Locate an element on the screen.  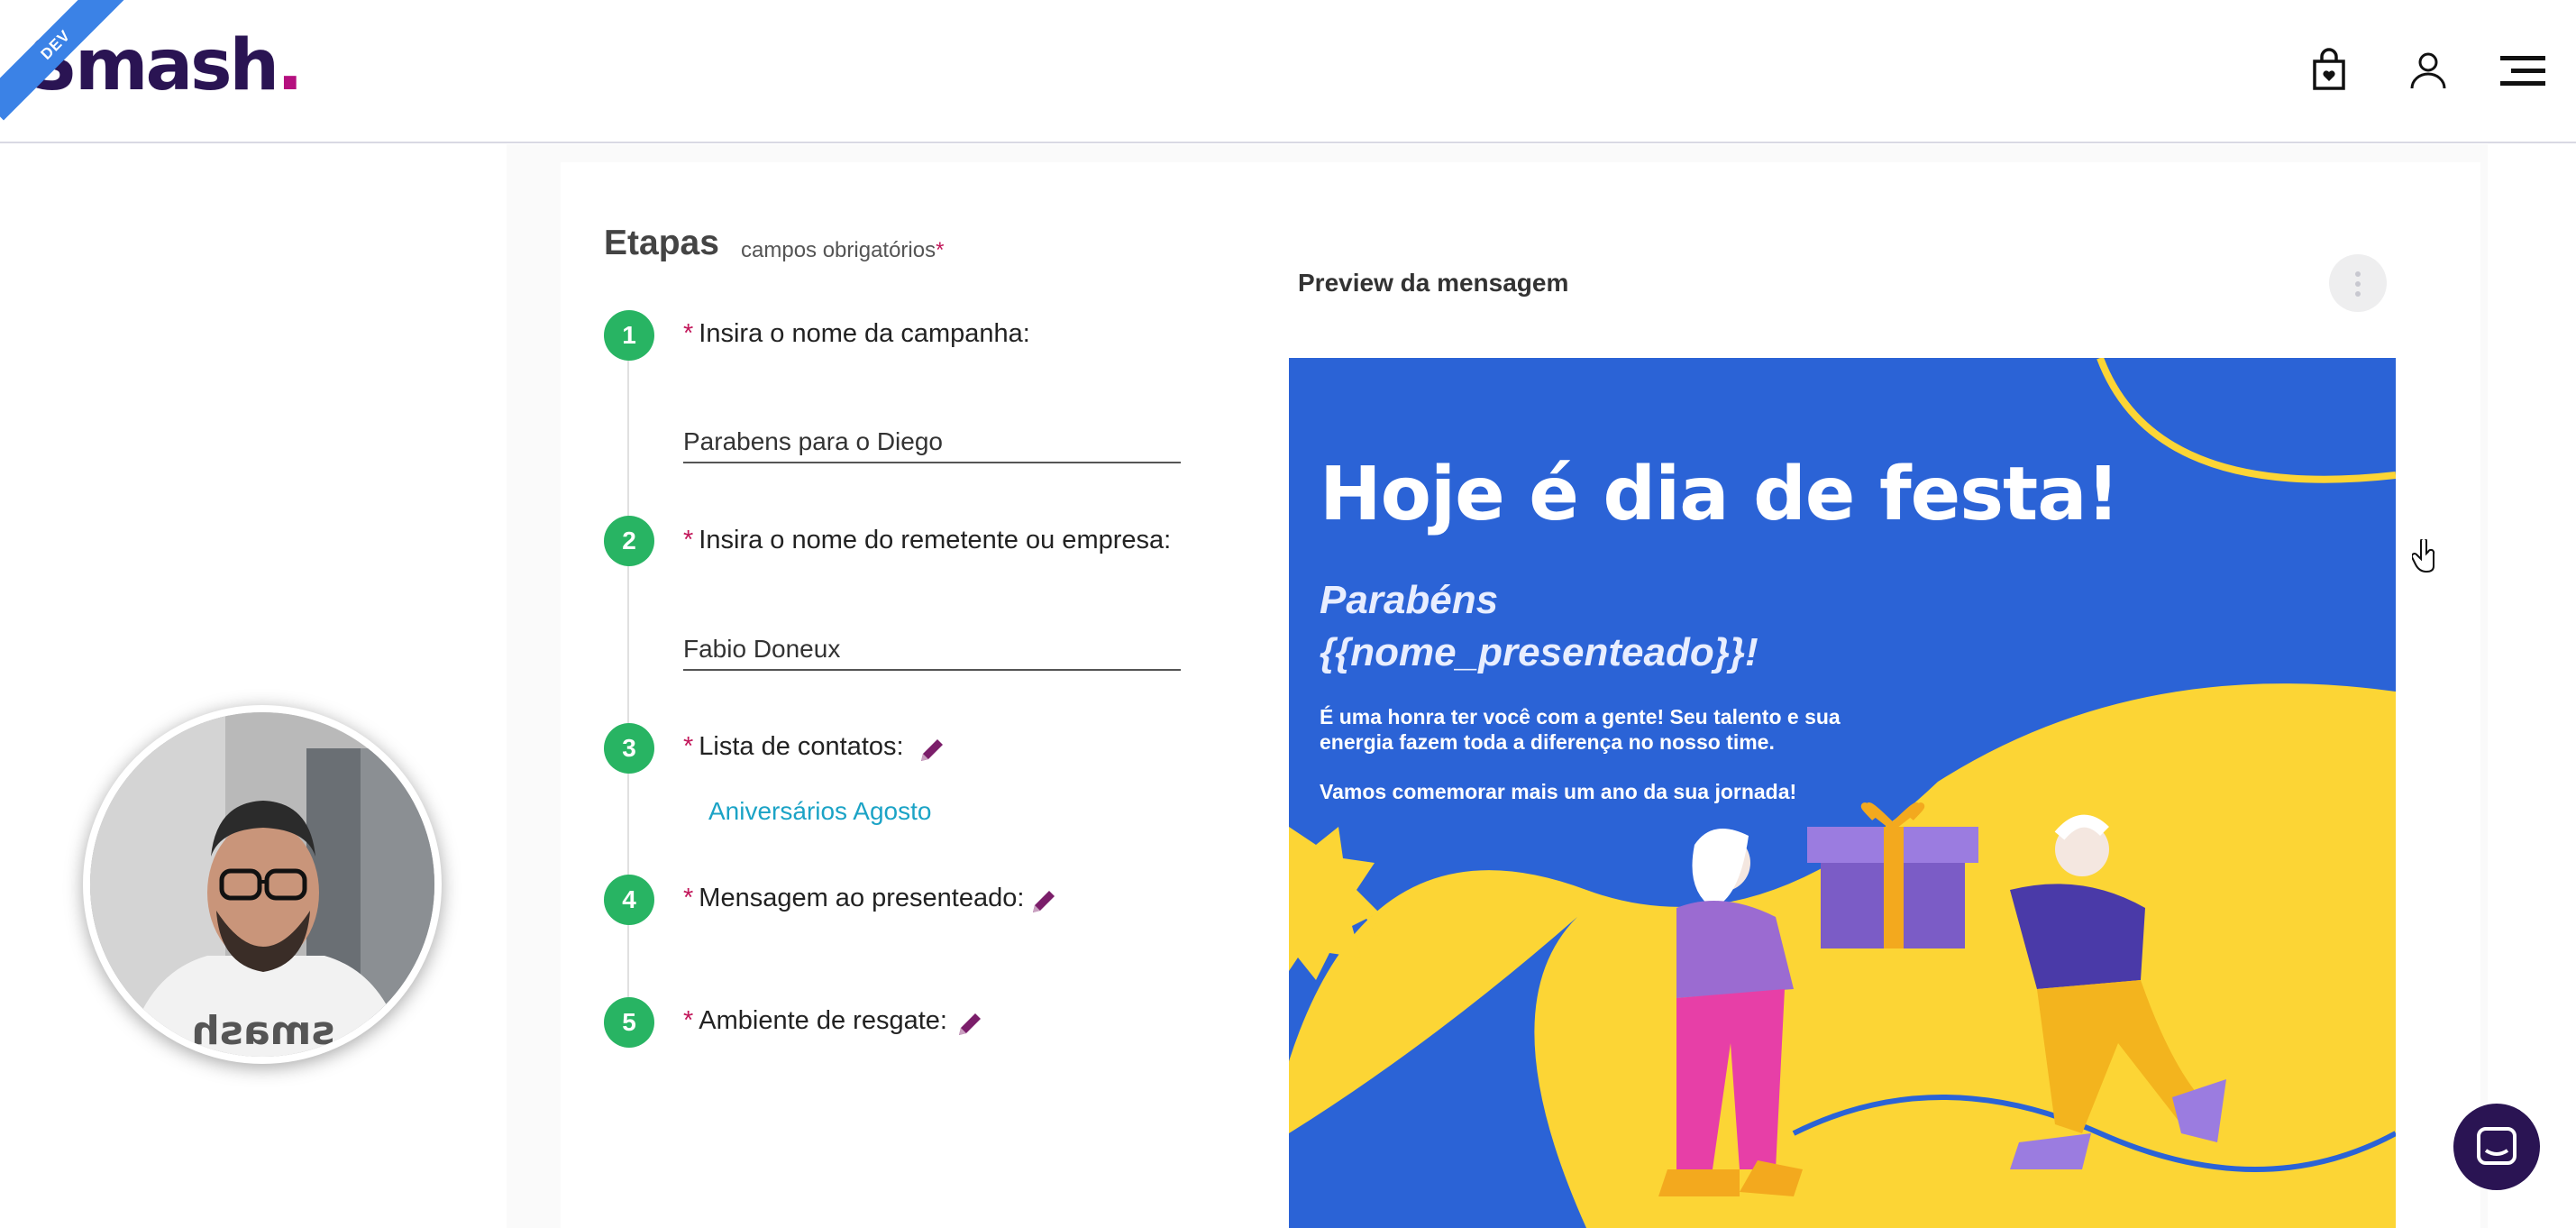
step-number-2: 2 is located at coordinates (629, 541).